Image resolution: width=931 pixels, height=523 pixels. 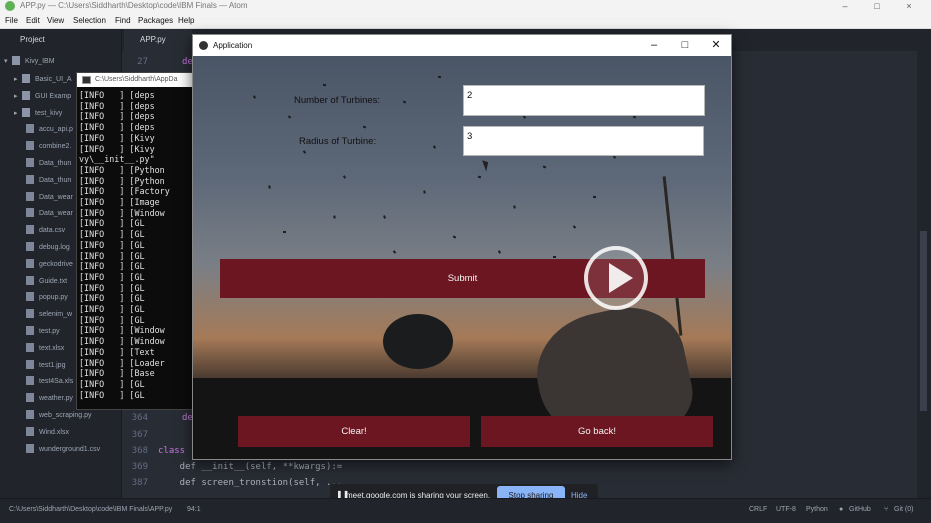 What do you see at coordinates (117, 127) in the screenshot?
I see `terminal-line: [INFO ] [deps` at bounding box center [117, 127].